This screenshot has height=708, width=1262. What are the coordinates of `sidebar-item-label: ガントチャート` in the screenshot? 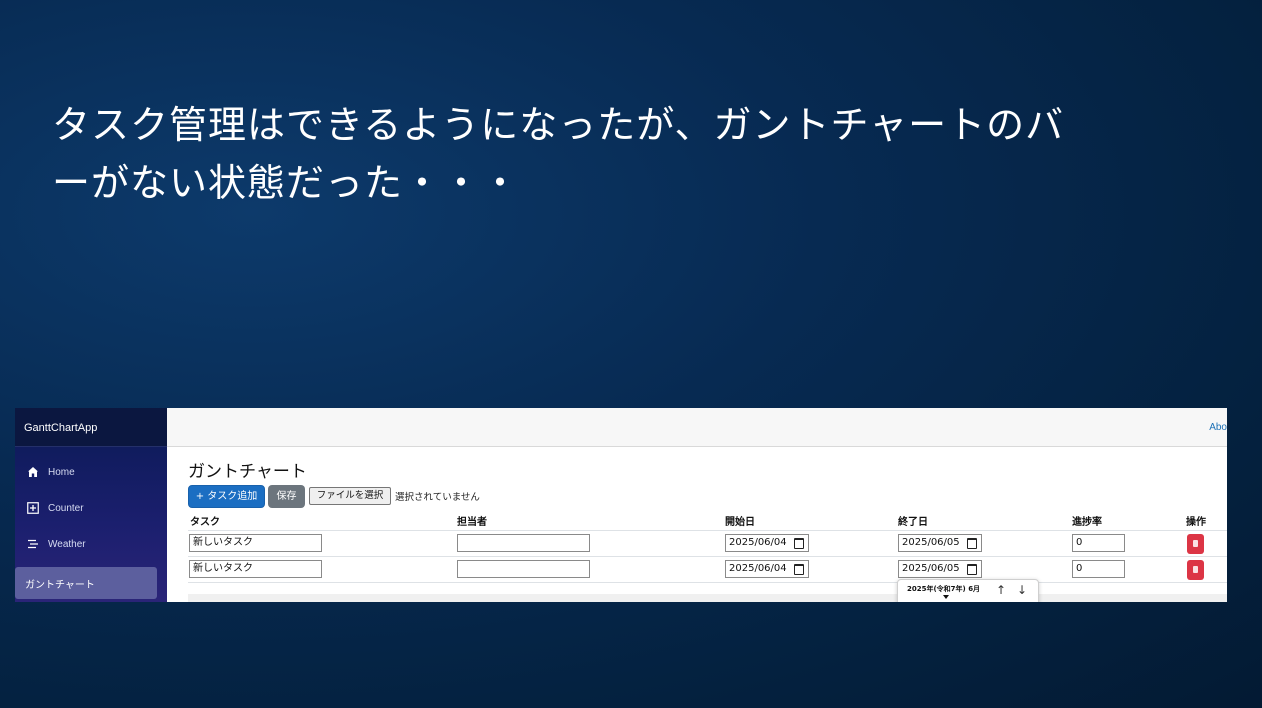 It's located at (60, 585).